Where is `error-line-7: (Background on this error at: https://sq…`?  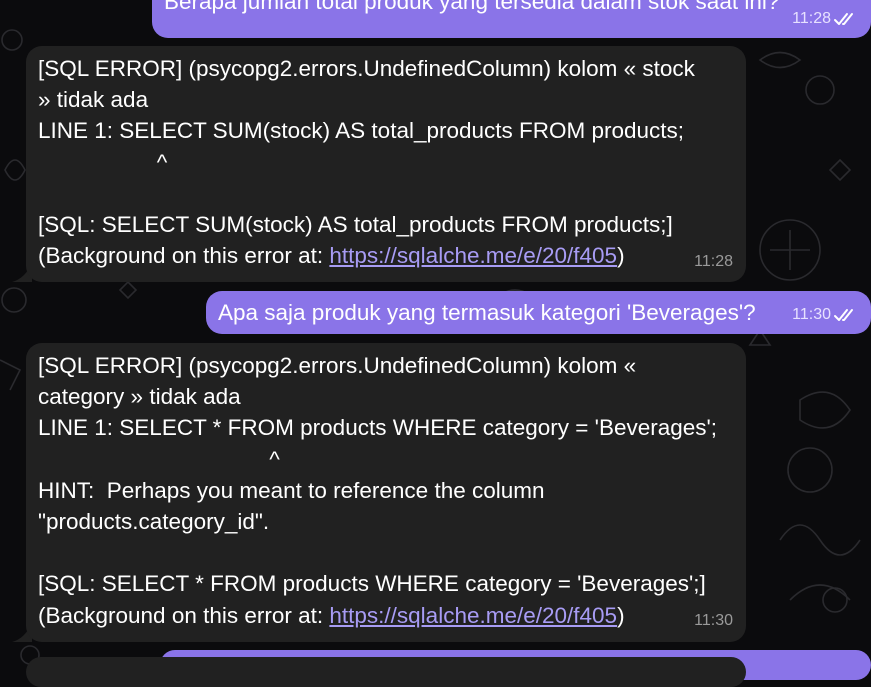 error-line-7: (Background on this error at: https://sq… is located at coordinates (386, 255).